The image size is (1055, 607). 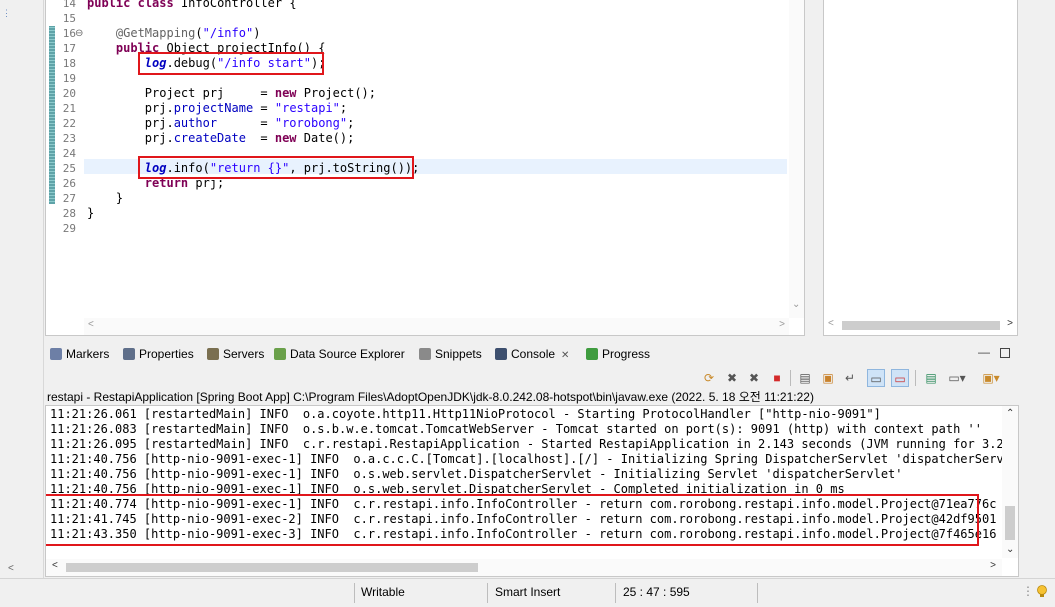 What do you see at coordinates (709, 378) in the screenshot?
I see `relaunch-icon: ⟳` at bounding box center [709, 378].